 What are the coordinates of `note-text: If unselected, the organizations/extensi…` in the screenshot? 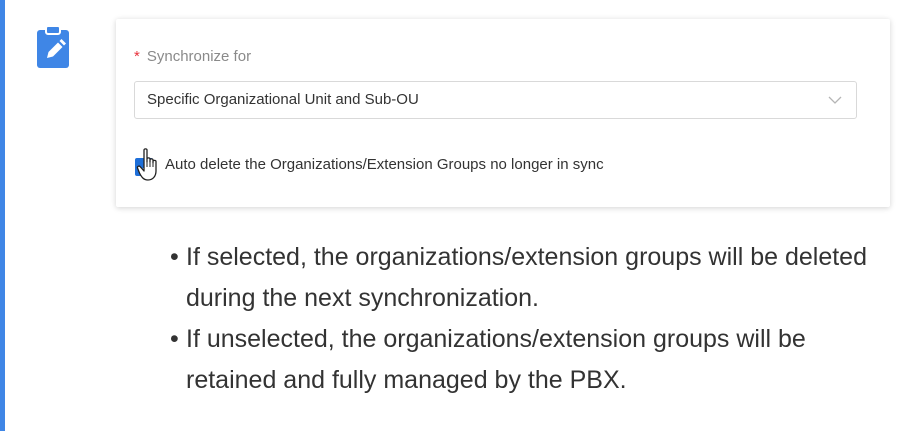 It's located at (496, 359).